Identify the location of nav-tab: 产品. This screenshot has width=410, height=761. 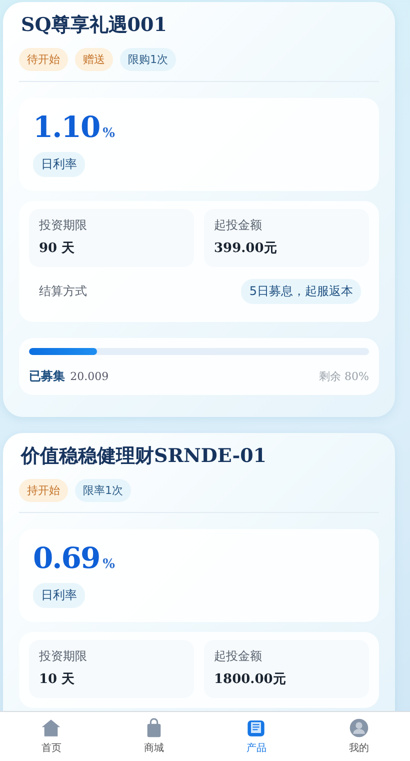
(256, 736).